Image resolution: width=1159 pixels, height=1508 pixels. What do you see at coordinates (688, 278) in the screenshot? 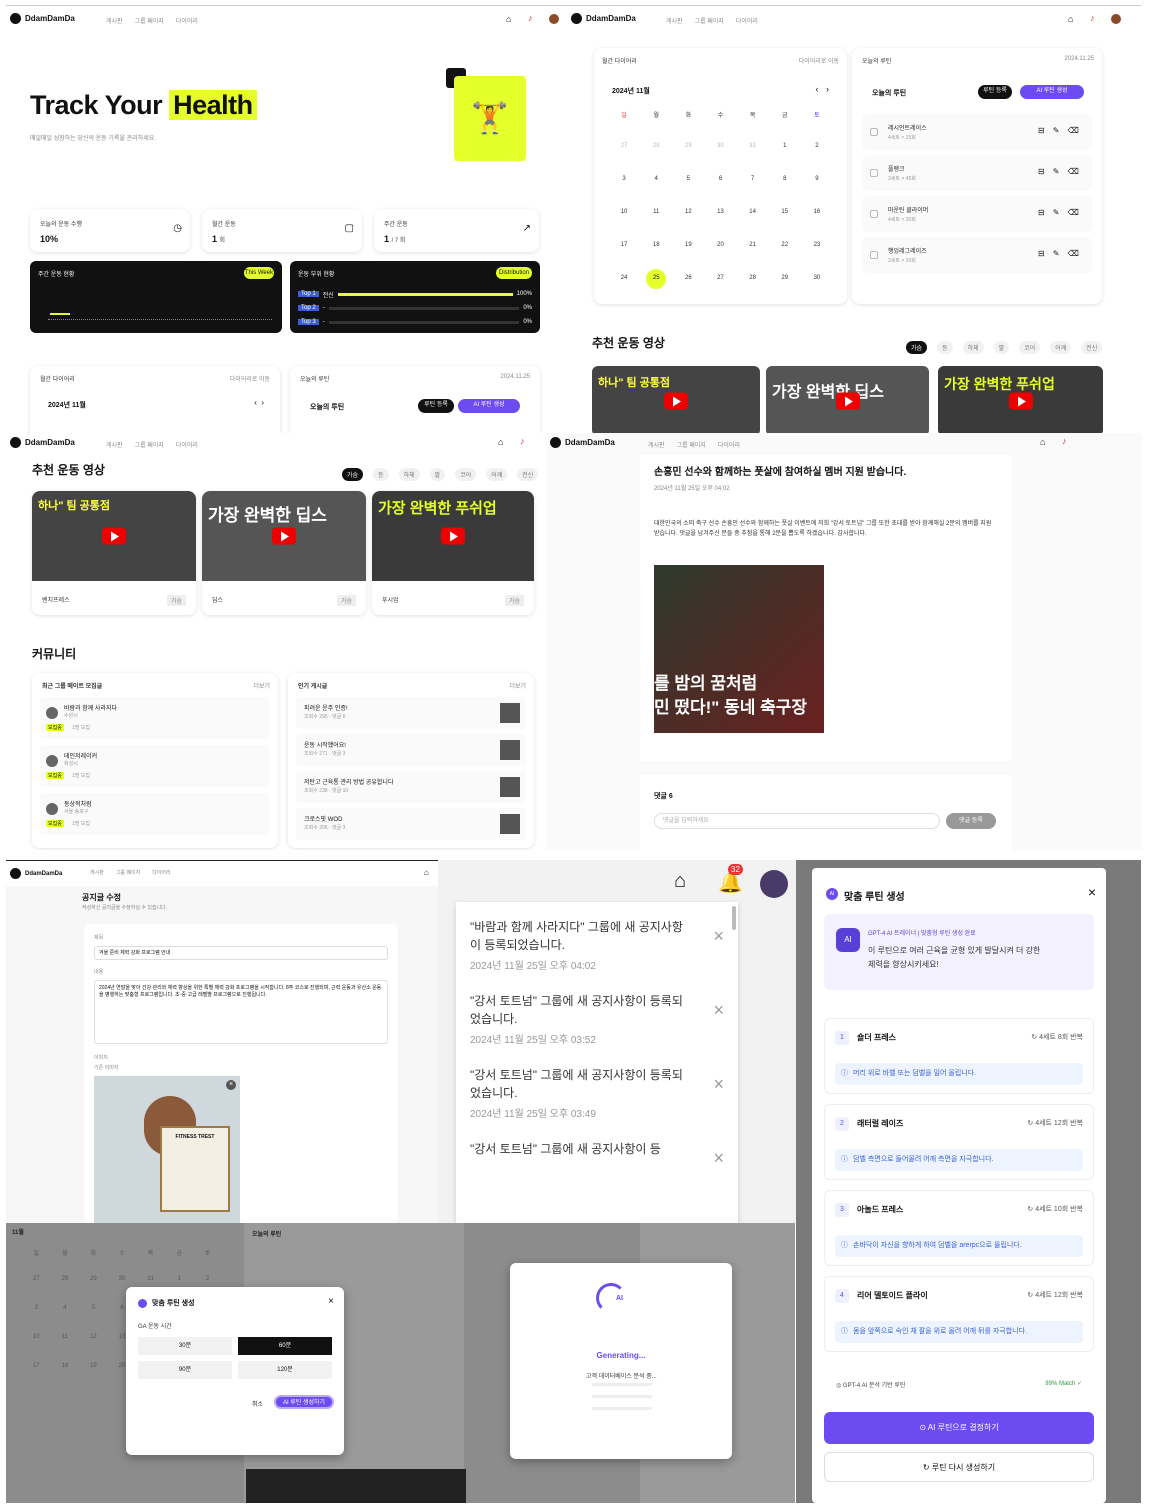
I see `calendar-day: 26` at bounding box center [688, 278].